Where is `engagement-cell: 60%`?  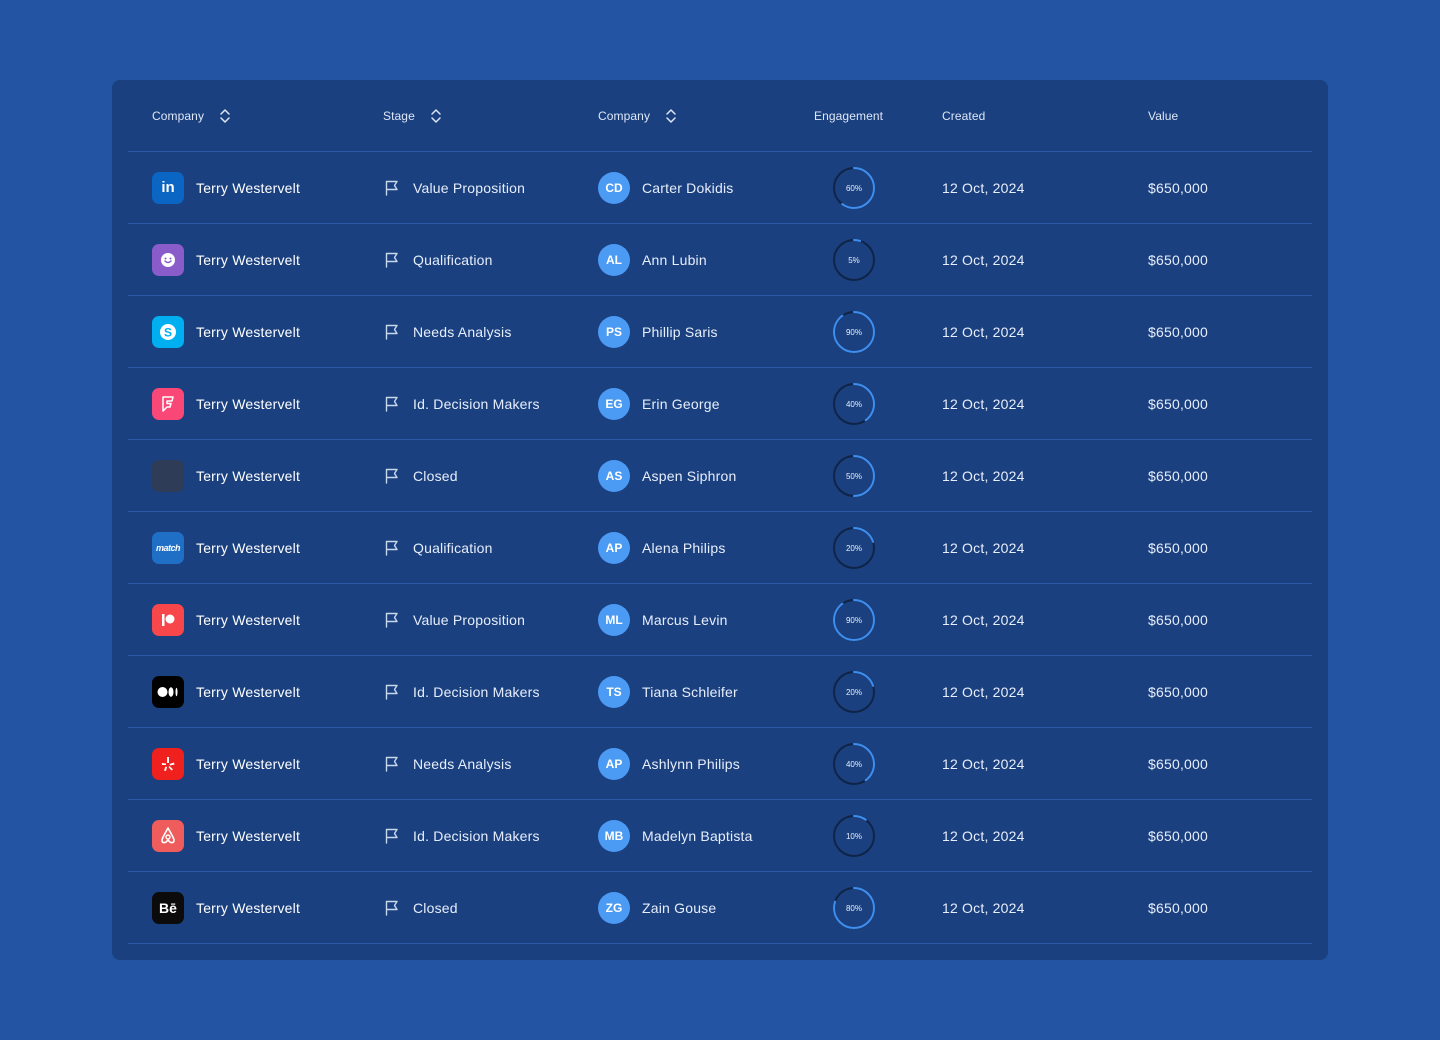 engagement-cell: 60% is located at coordinates (854, 187).